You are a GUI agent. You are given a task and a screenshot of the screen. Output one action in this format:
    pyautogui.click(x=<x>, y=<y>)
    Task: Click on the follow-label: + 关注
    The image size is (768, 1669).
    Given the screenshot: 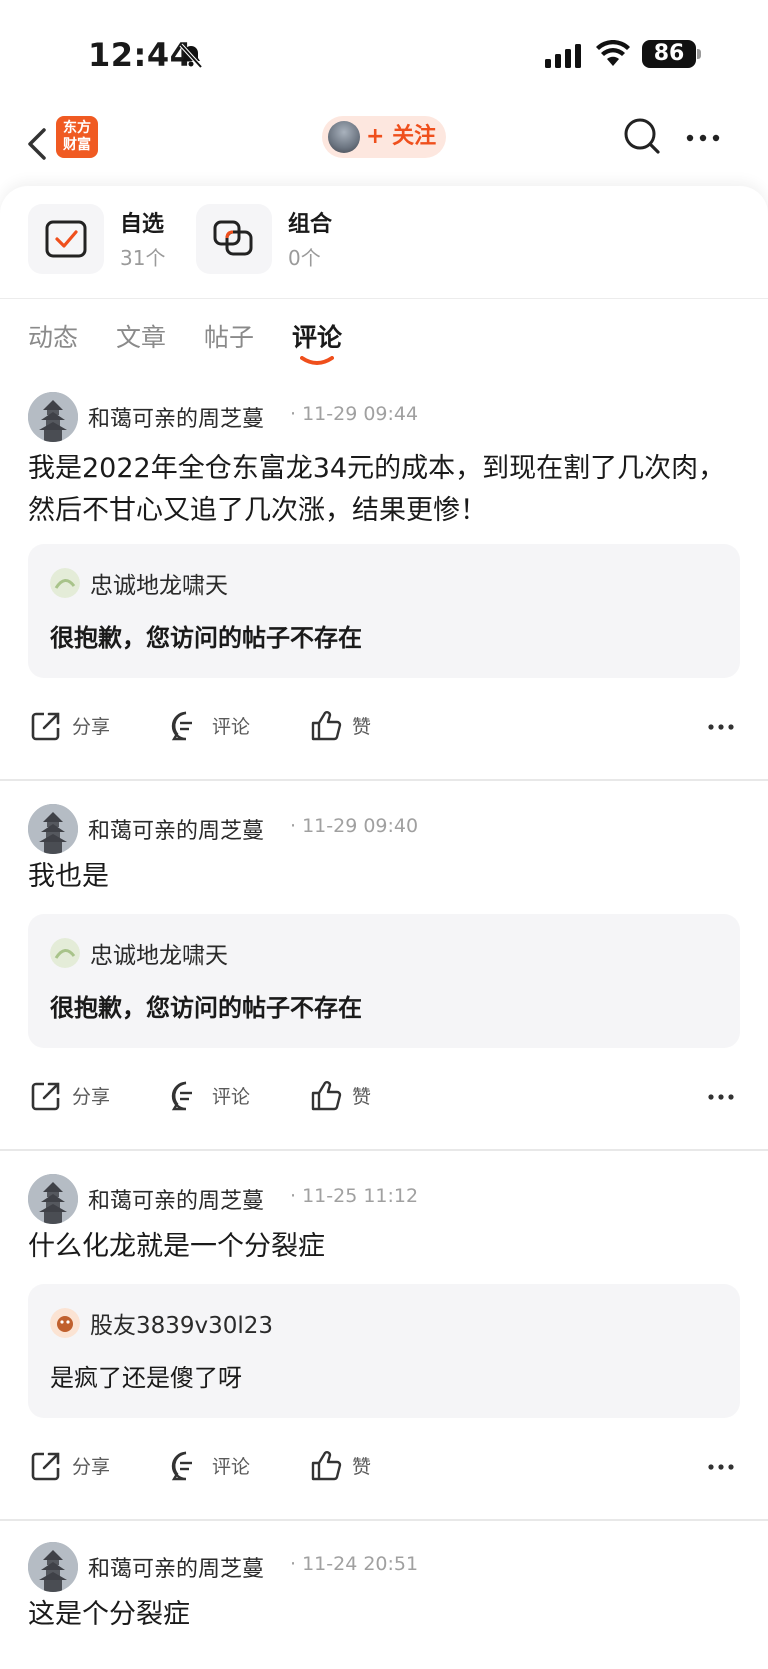 What is the action you would take?
    pyautogui.click(x=401, y=136)
    